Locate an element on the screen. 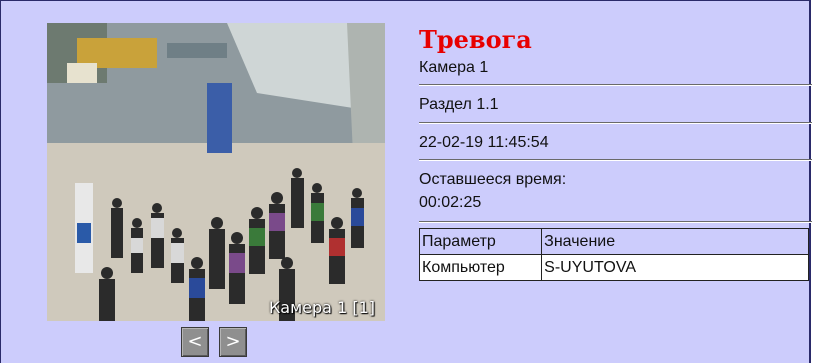 This screenshot has height=363, width=814. section-name: Раздел 1.1 is located at coordinates (459, 104).